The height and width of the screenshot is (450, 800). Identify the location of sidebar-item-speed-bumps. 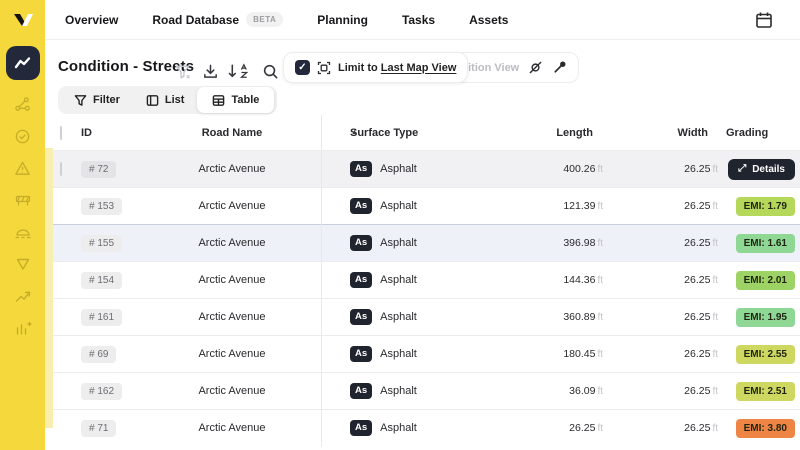
(23, 232).